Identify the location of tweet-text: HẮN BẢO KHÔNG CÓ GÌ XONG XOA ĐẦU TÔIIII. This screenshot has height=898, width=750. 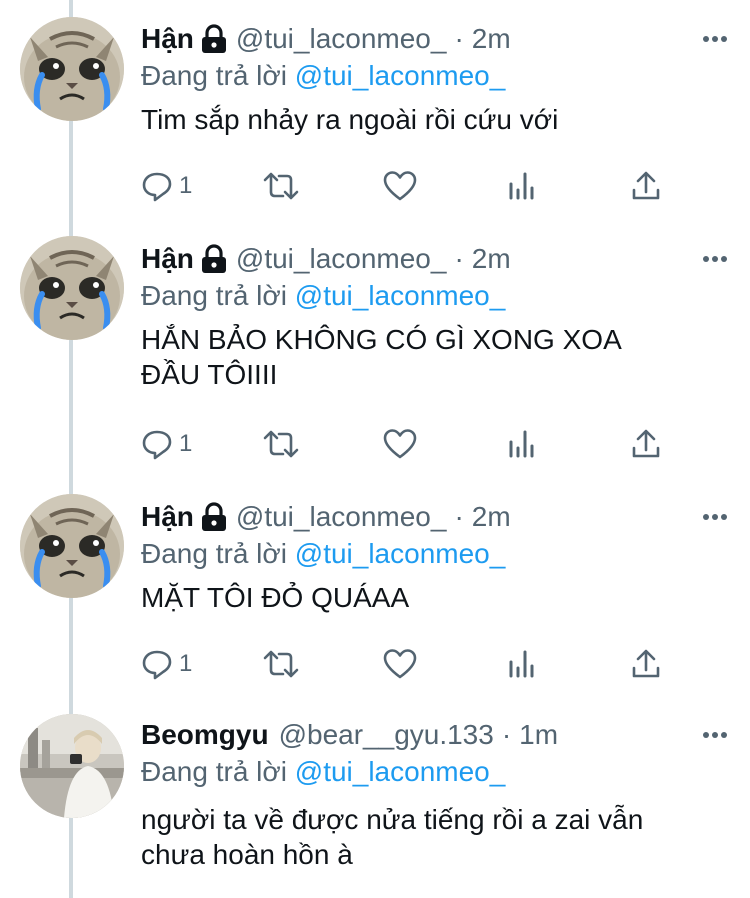
(435, 357).